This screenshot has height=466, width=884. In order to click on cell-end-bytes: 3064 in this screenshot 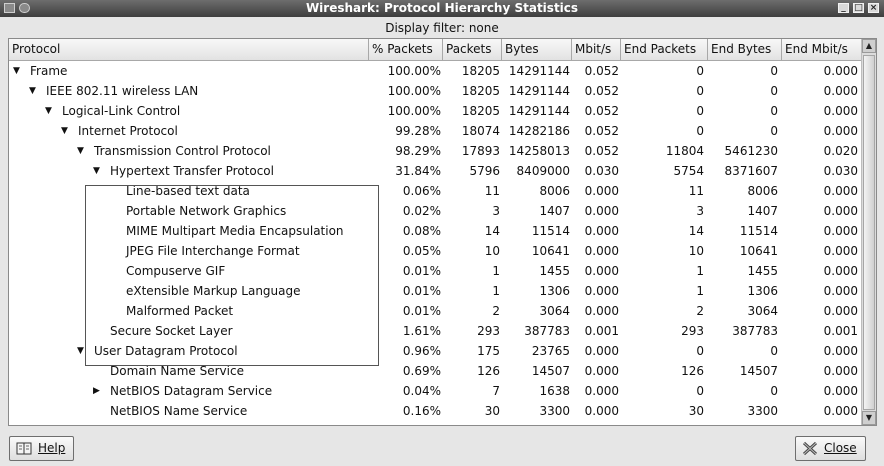, I will do `click(762, 311)`.